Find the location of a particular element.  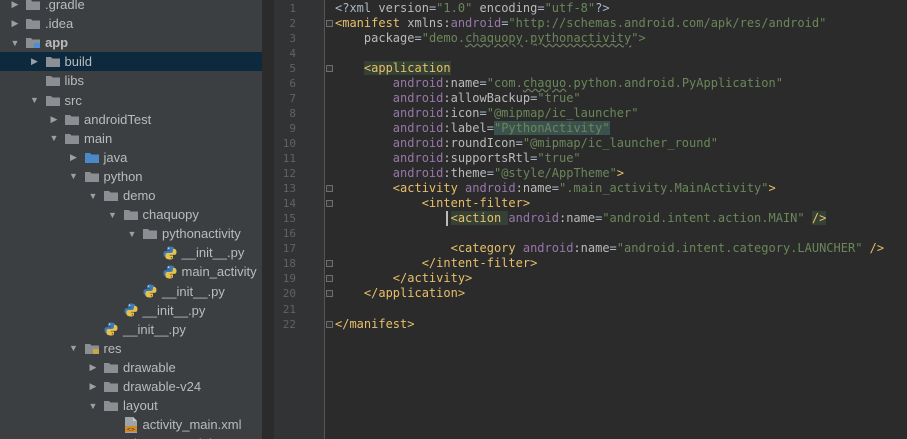

tree-item: ▼ demo is located at coordinates (131, 195).